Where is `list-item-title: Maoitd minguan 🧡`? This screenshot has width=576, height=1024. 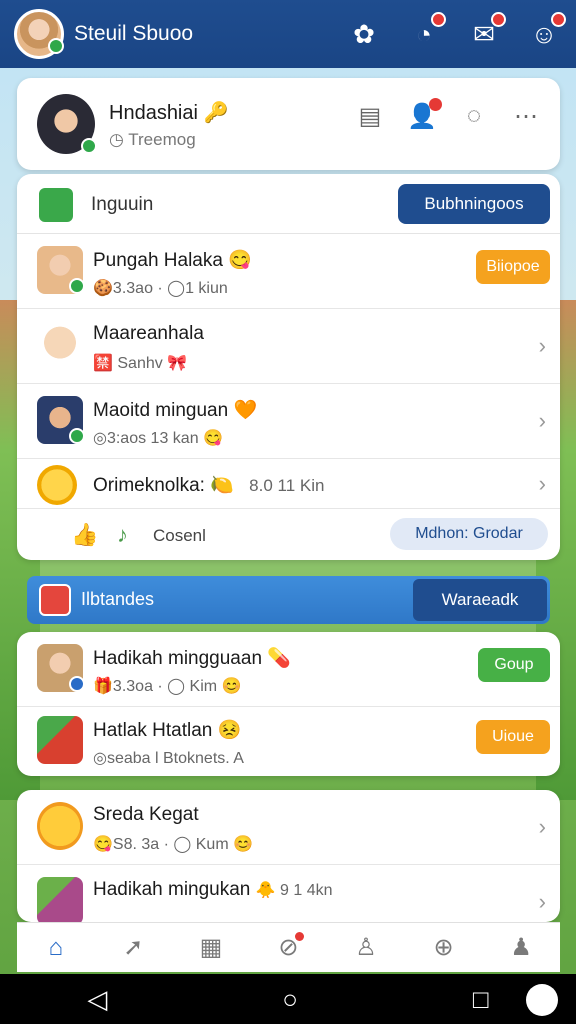
list-item-title: Maoitd minguan 🧡 is located at coordinates (175, 410).